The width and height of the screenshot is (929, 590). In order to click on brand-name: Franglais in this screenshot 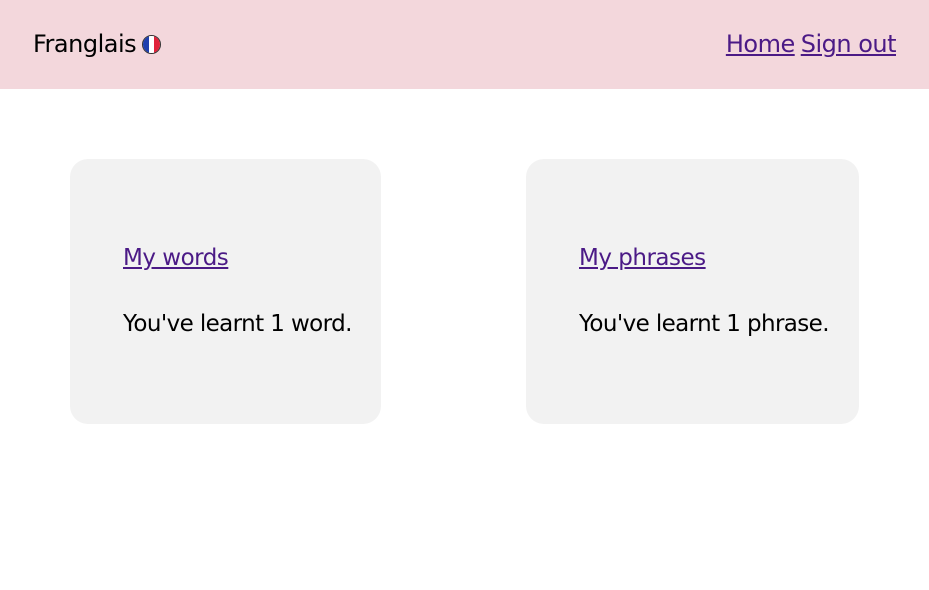, I will do `click(85, 44)`.